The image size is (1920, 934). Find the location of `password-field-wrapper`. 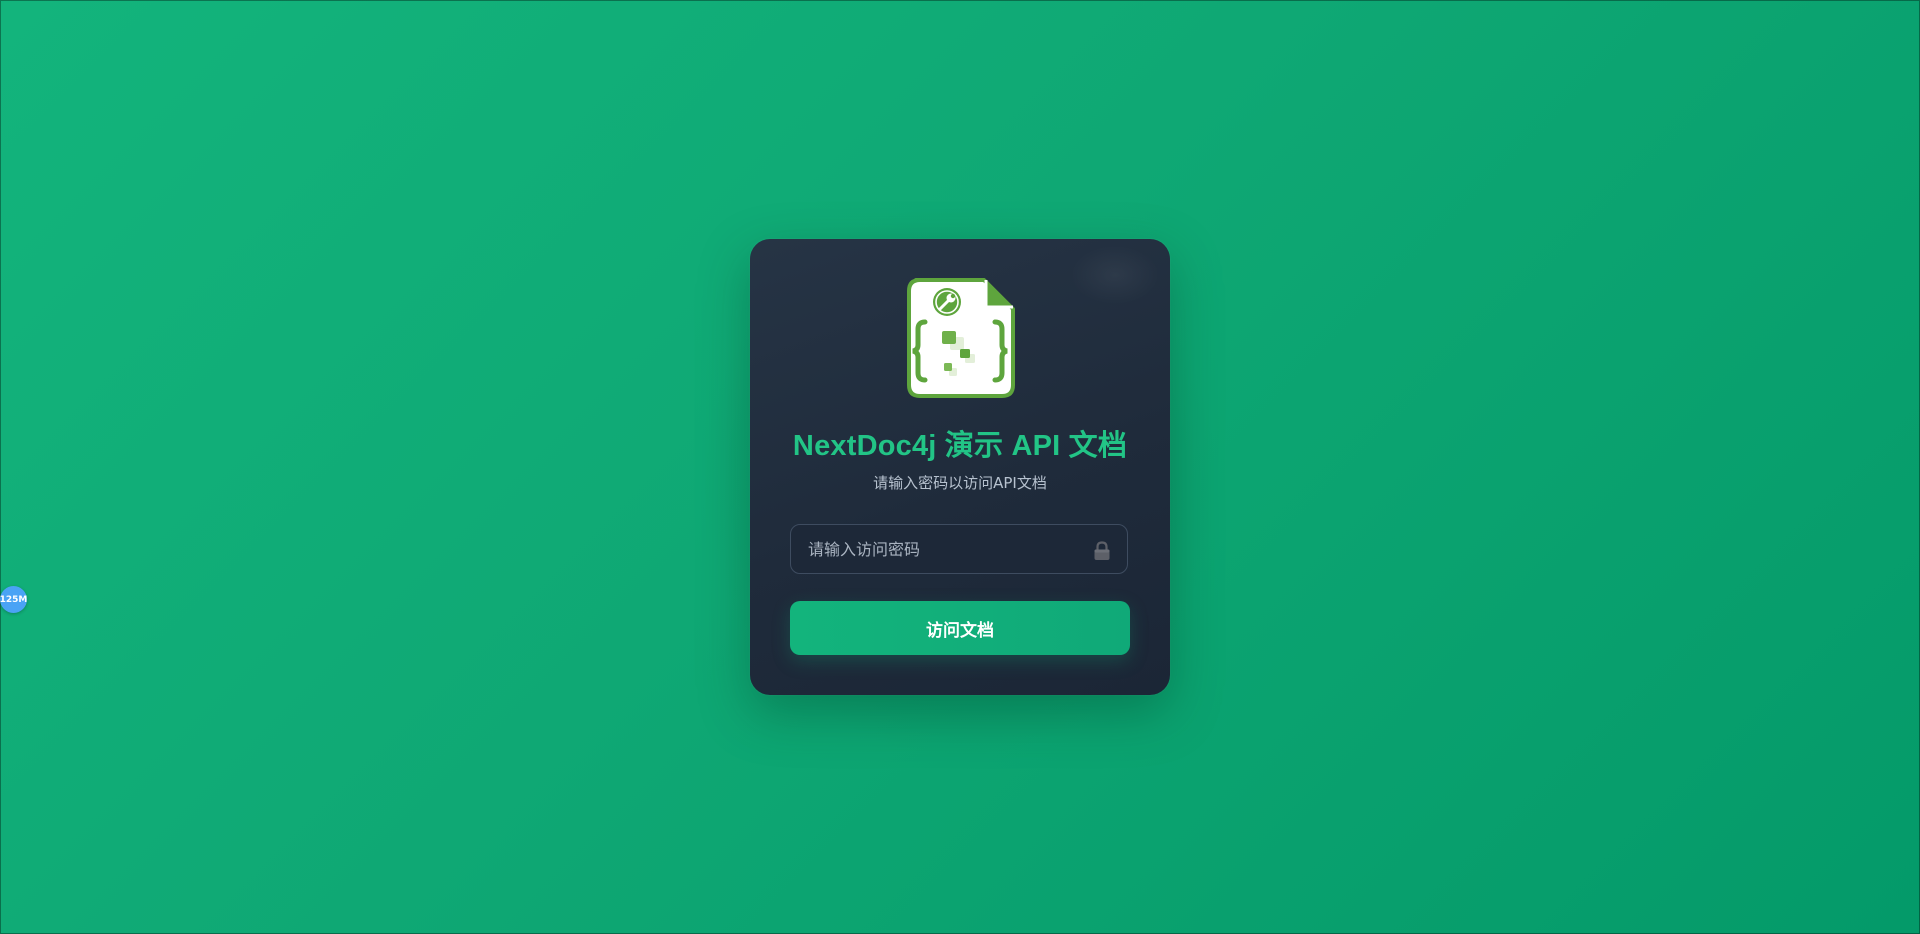

password-field-wrapper is located at coordinates (959, 549).